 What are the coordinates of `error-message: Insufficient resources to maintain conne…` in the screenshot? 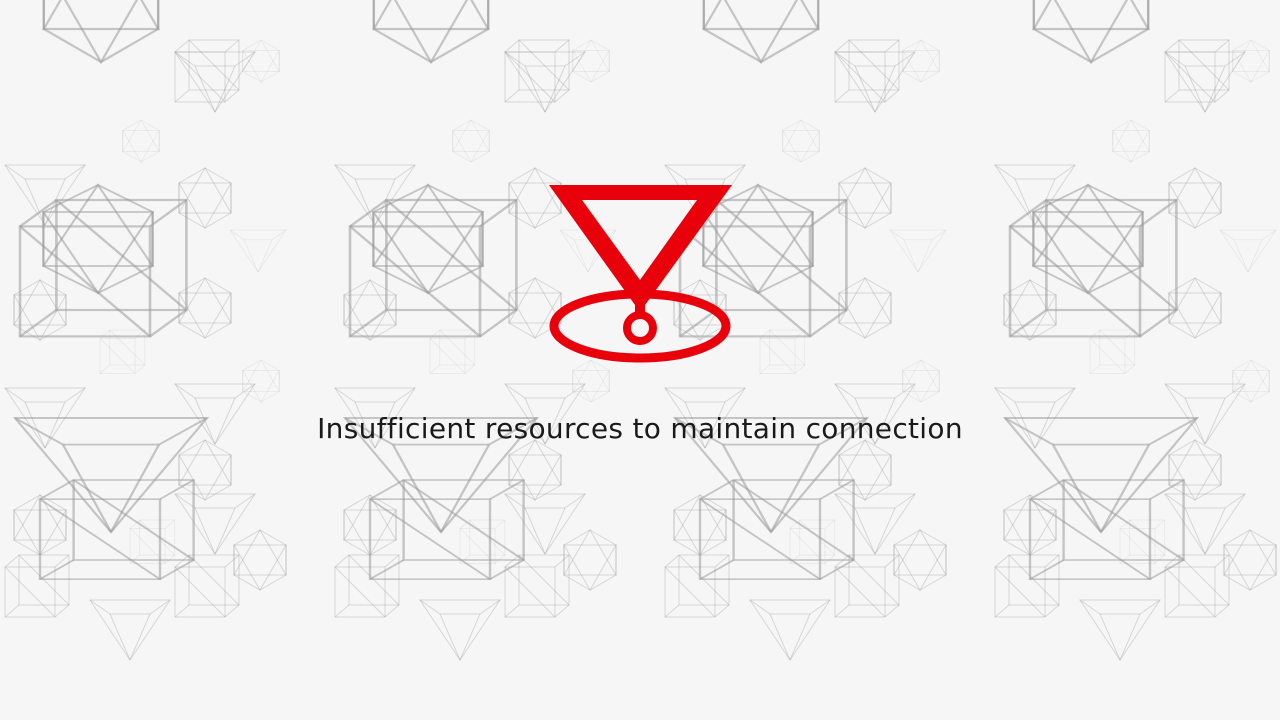 It's located at (640, 428).